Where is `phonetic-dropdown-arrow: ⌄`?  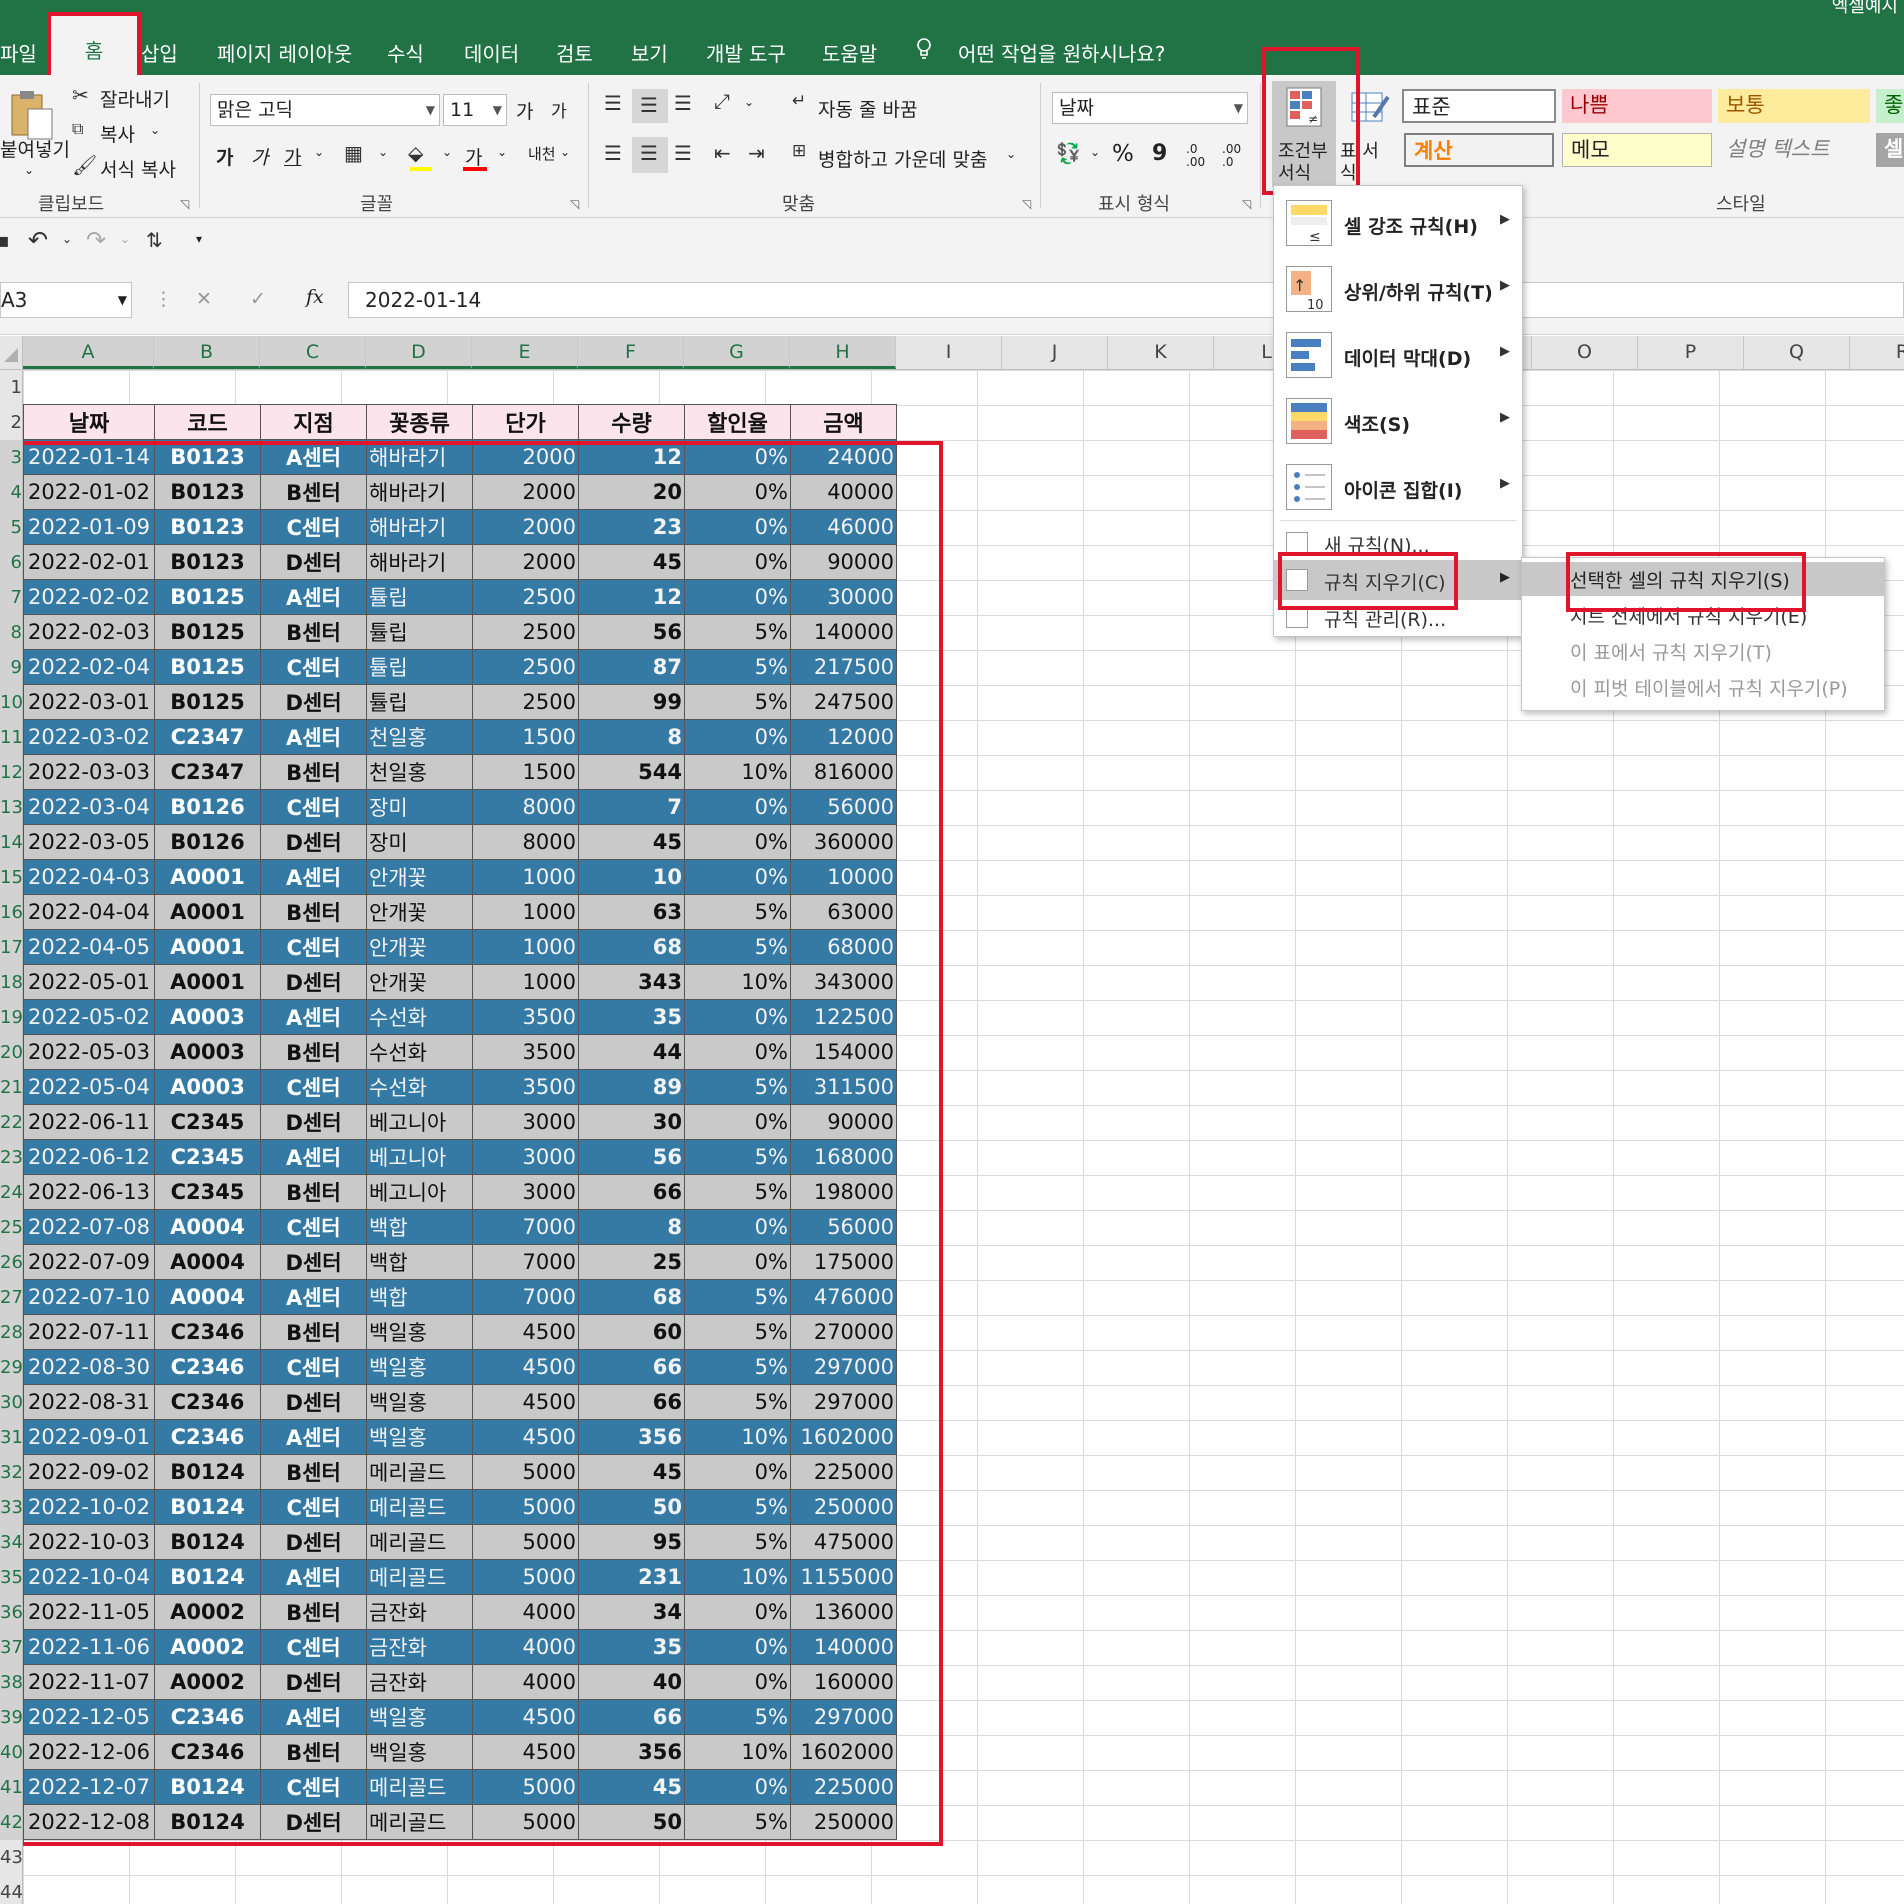 phonetic-dropdown-arrow: ⌄ is located at coordinates (565, 152).